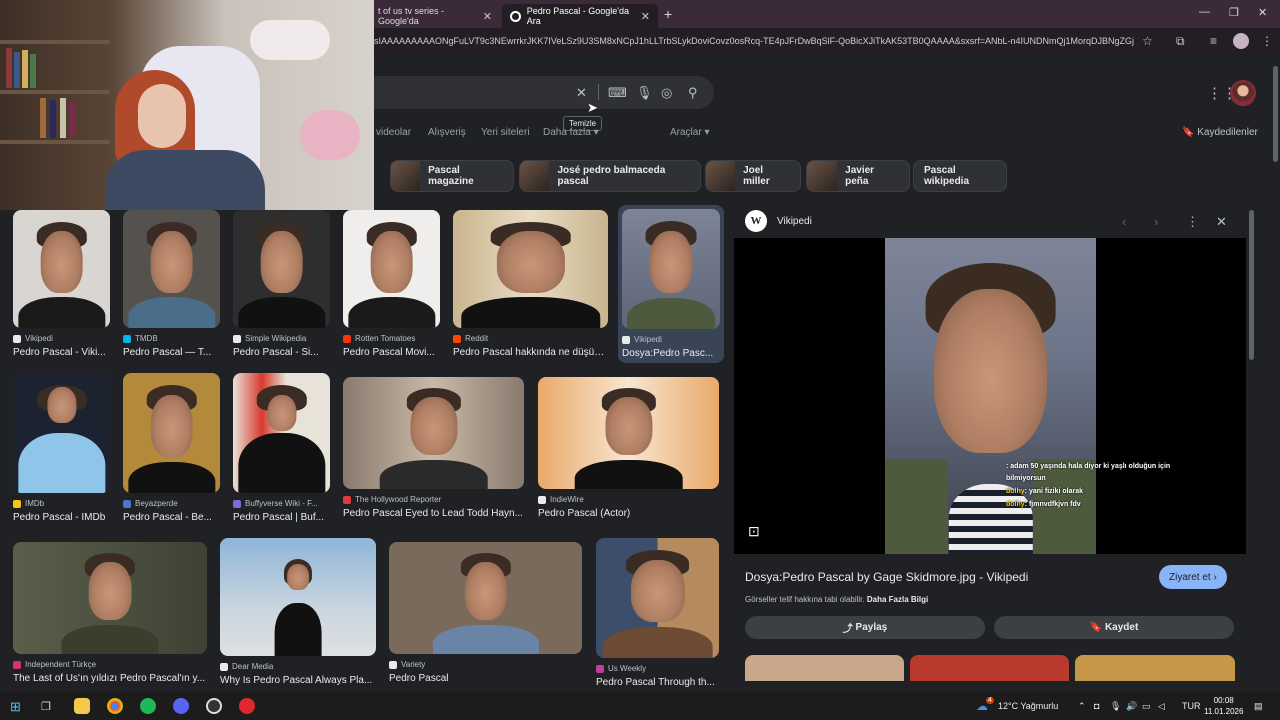 This screenshot has width=1280, height=720. I want to click on close-icon: ✕, so click(645, 16).